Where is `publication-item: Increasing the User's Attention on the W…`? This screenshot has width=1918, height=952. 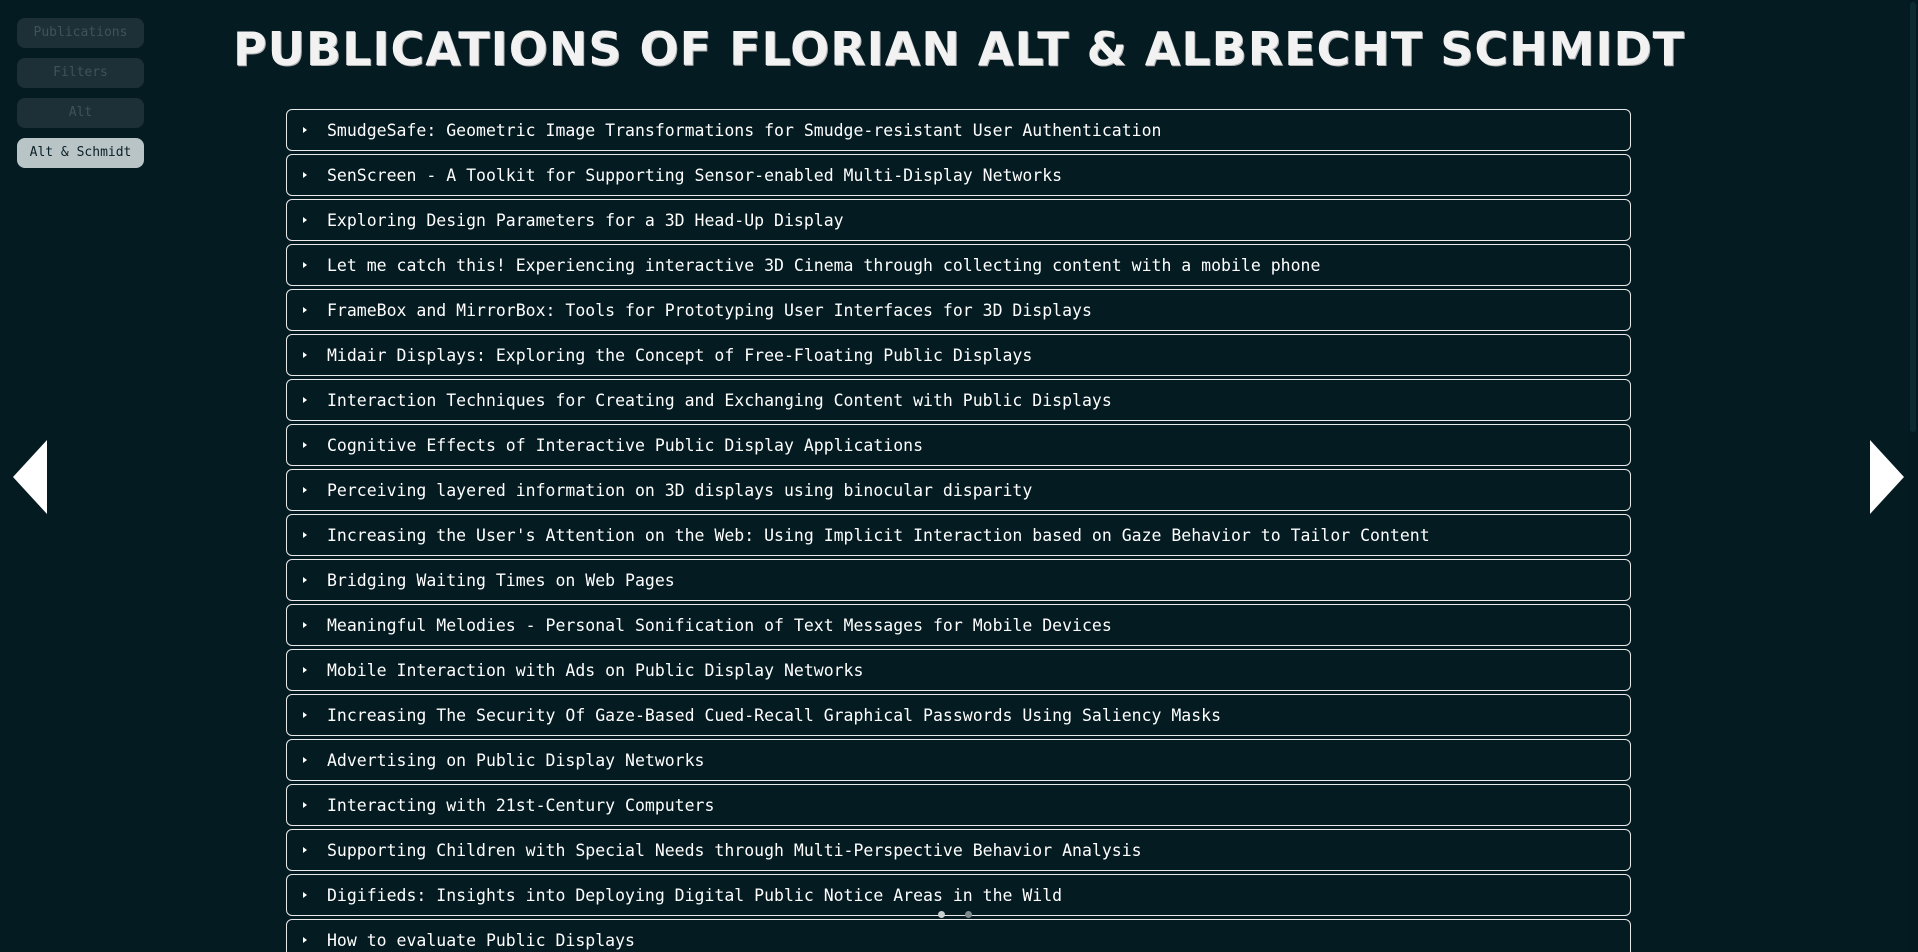 publication-item: Increasing the User's Attention on the W… is located at coordinates (958, 535).